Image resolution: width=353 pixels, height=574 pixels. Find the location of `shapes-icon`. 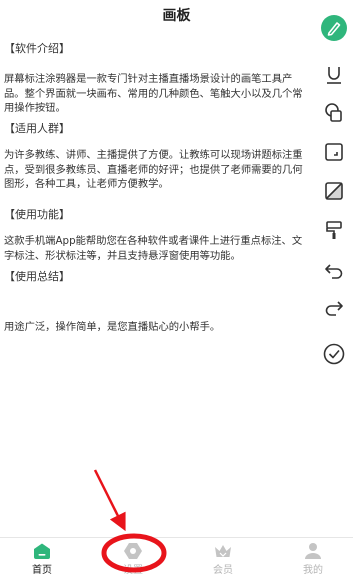

shapes-icon is located at coordinates (333, 112).